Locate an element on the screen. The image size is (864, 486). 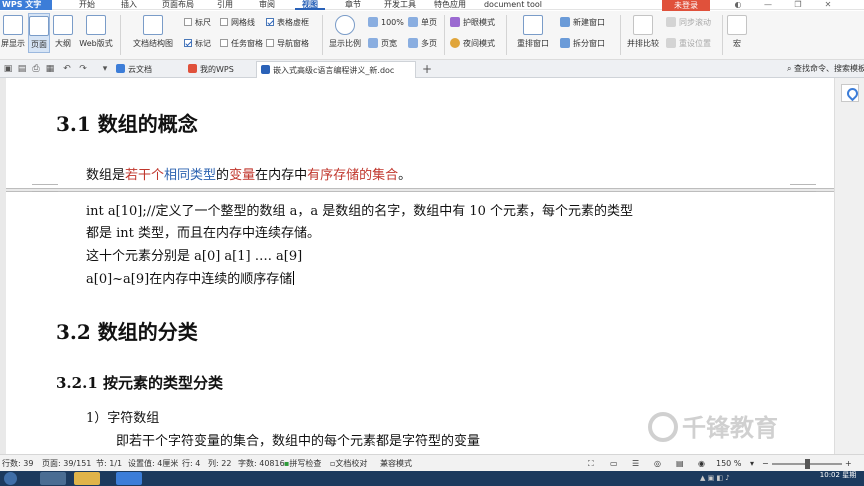
start-button-icon is located at coordinates (10, 478).